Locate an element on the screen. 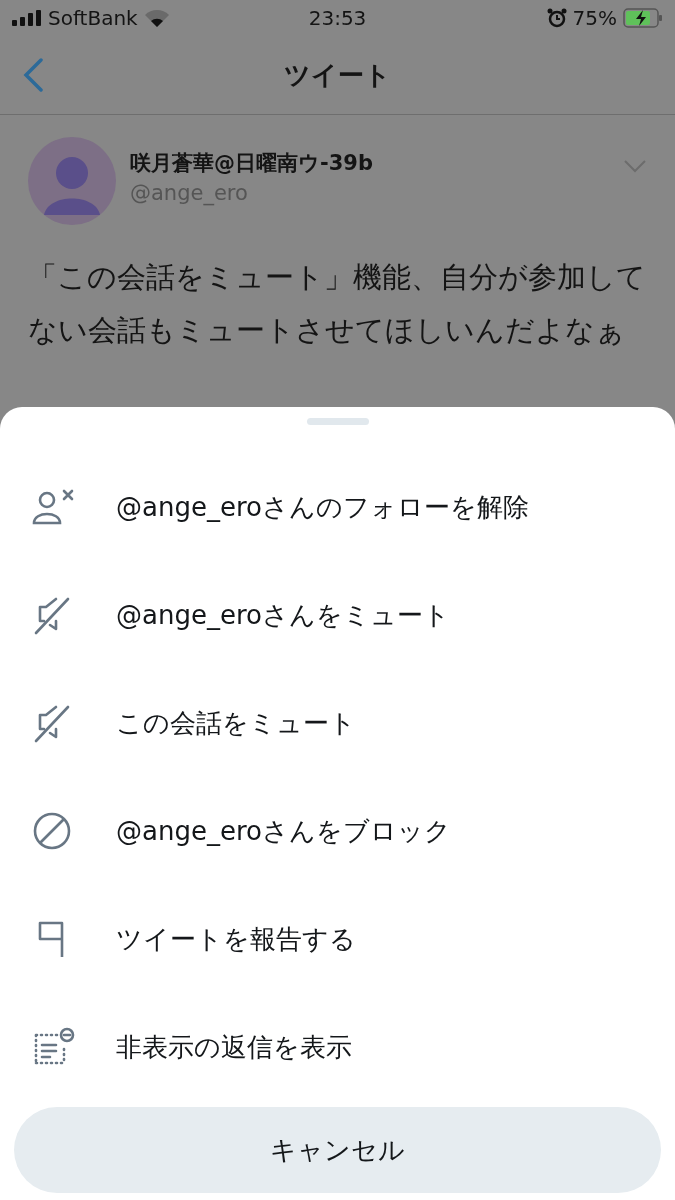 This screenshot has width=675, height=1200. signal-icon is located at coordinates (27, 18).